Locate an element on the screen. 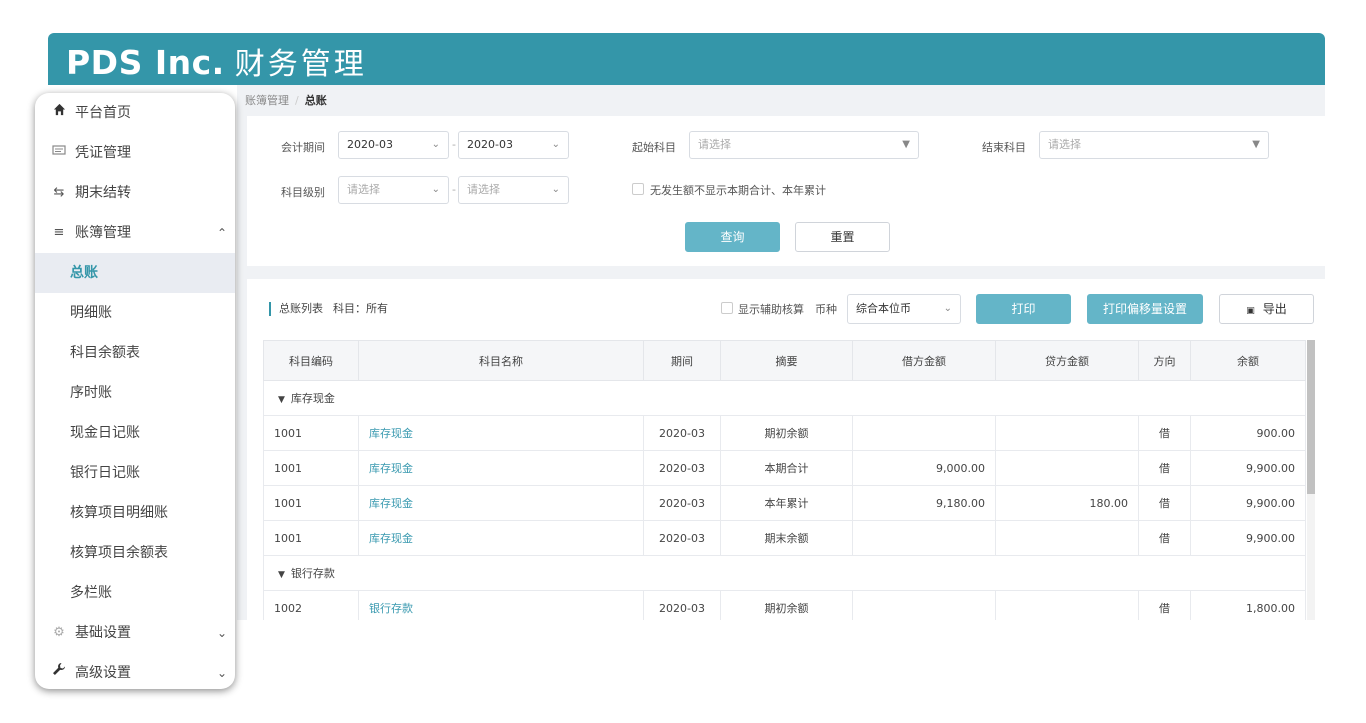  group-name: 库存现金 is located at coordinates (312, 398).